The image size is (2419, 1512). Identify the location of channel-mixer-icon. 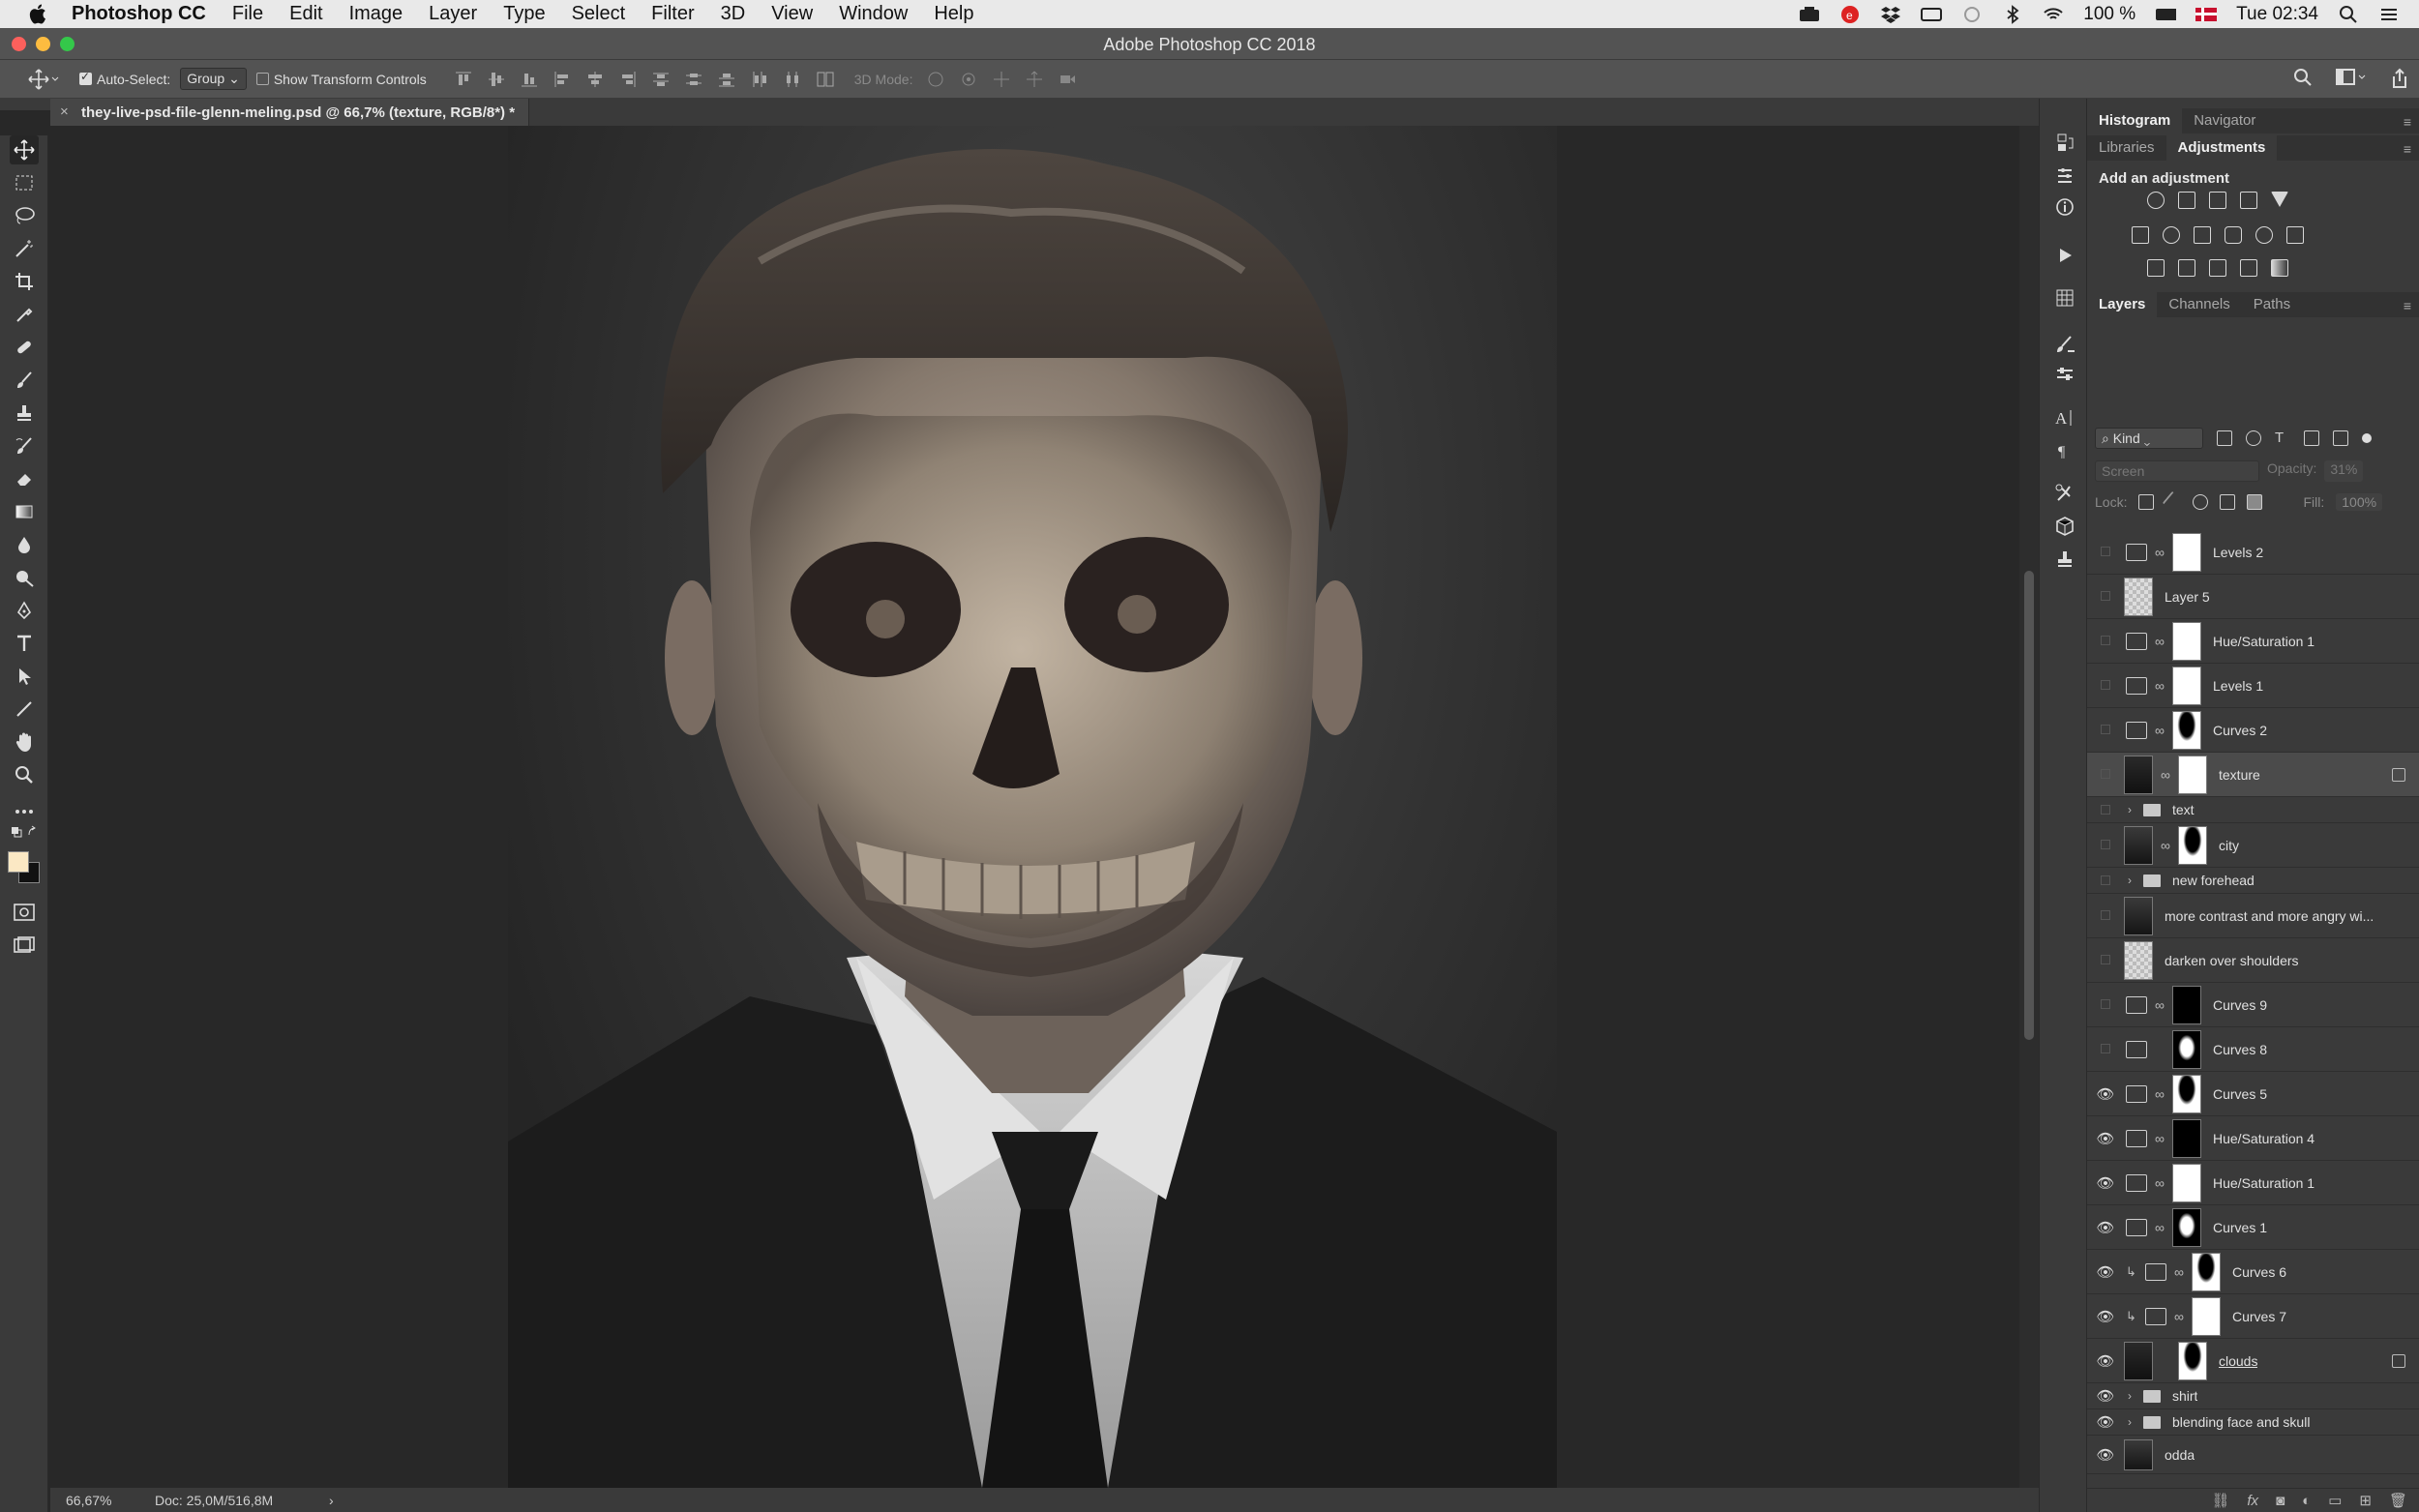
(2264, 235).